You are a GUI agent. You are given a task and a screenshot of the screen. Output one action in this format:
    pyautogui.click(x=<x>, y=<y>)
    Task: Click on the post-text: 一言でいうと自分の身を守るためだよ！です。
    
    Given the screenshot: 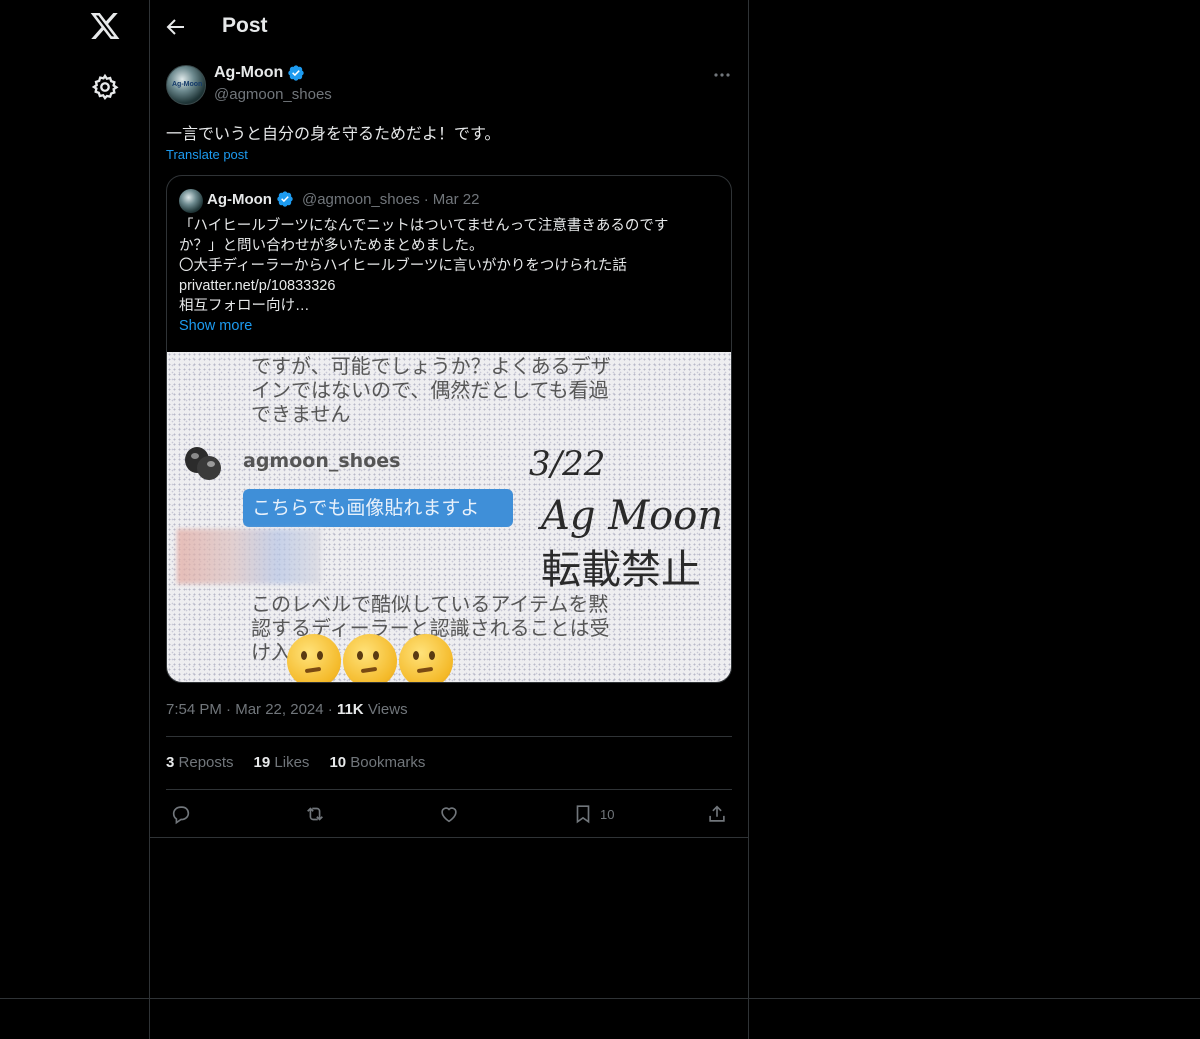 What is the action you would take?
    pyautogui.click(x=333, y=134)
    